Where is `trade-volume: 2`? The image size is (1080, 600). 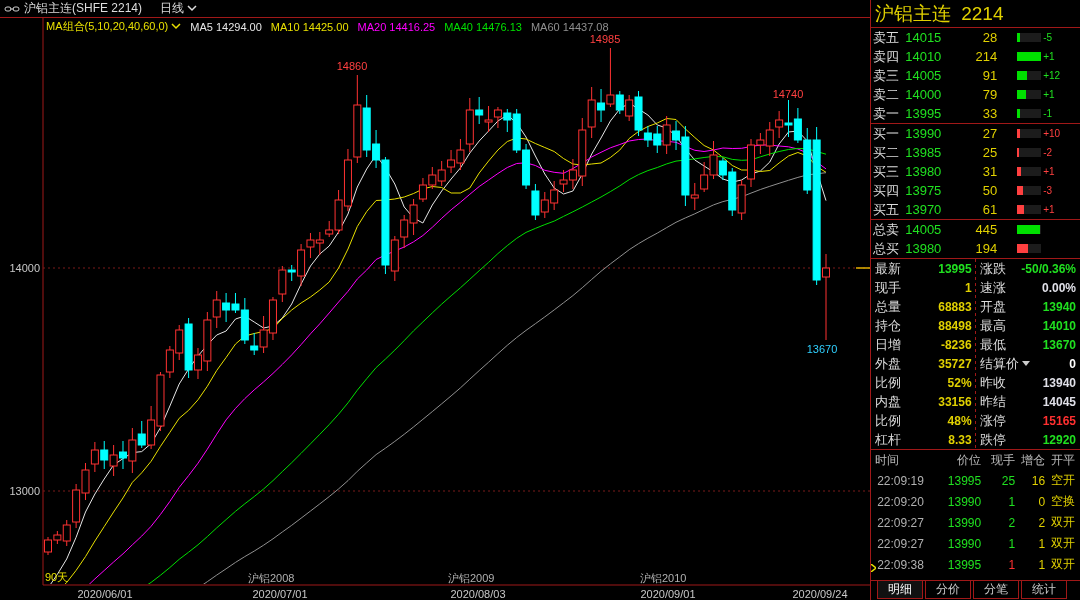
trade-volume: 2 is located at coordinates (1011, 522).